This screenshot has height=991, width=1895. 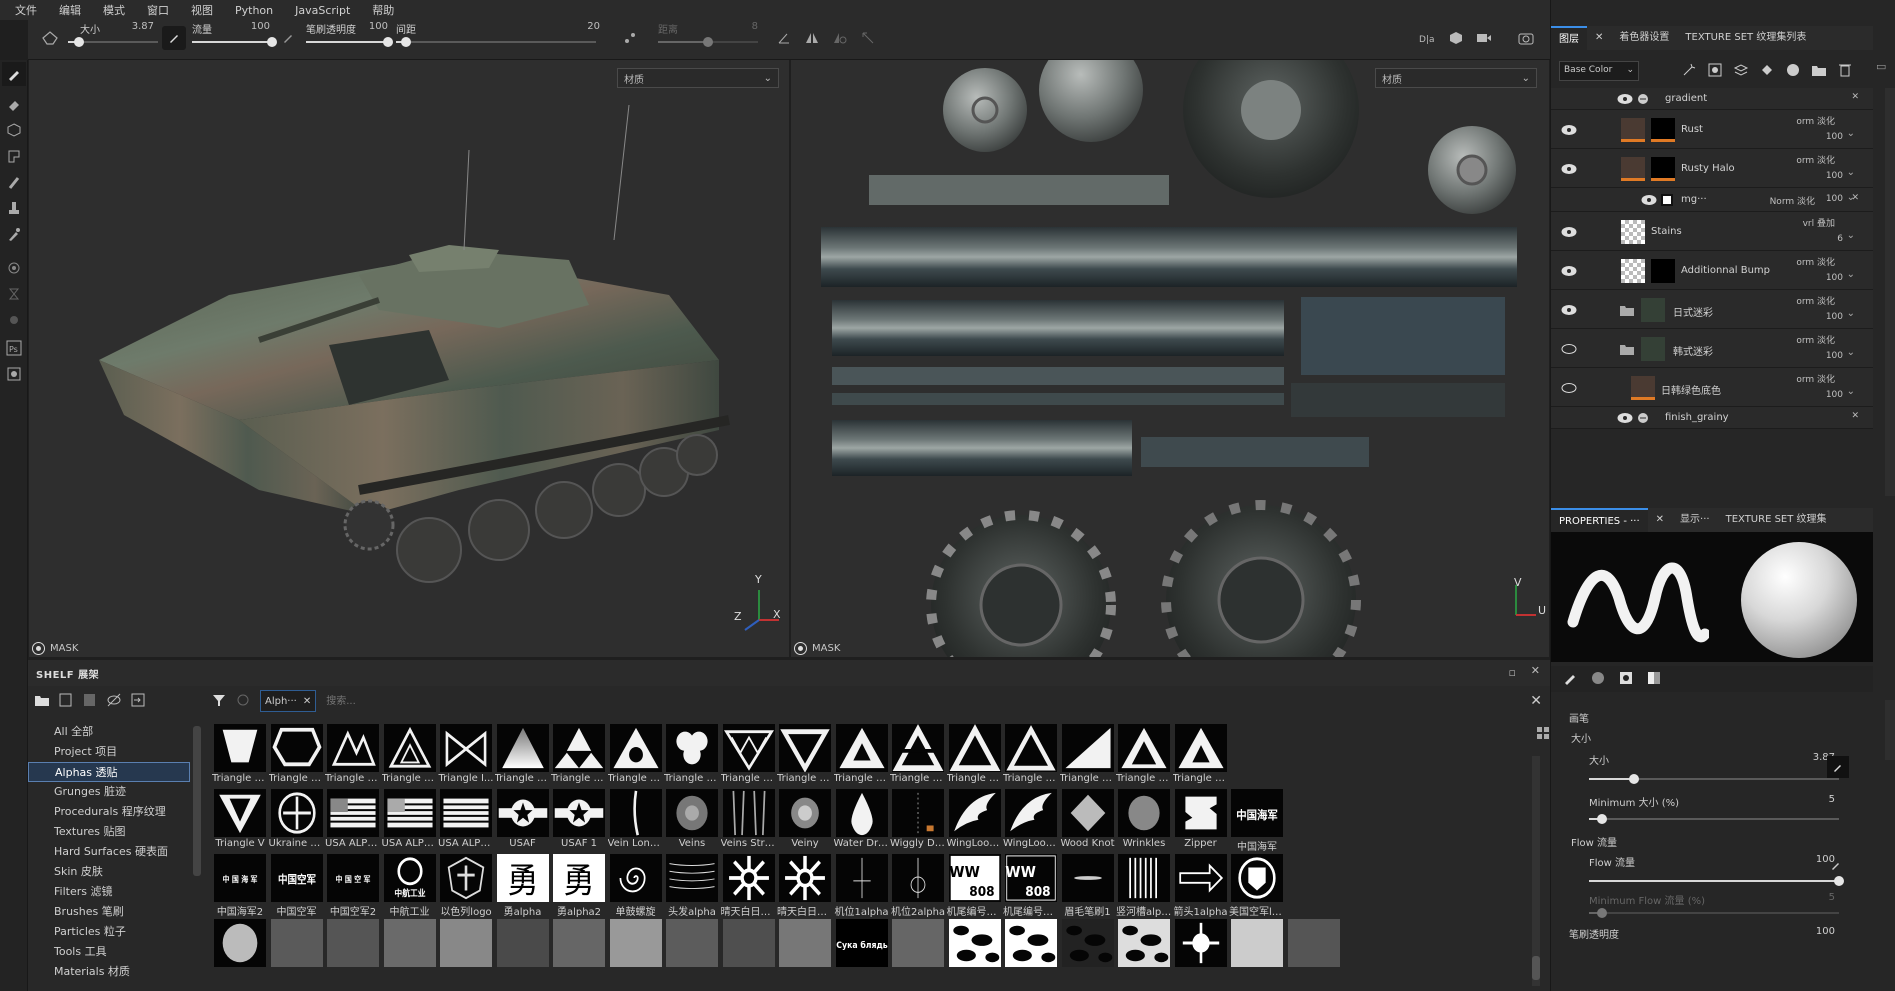 I want to click on history-icon, so click(x=14, y=294).